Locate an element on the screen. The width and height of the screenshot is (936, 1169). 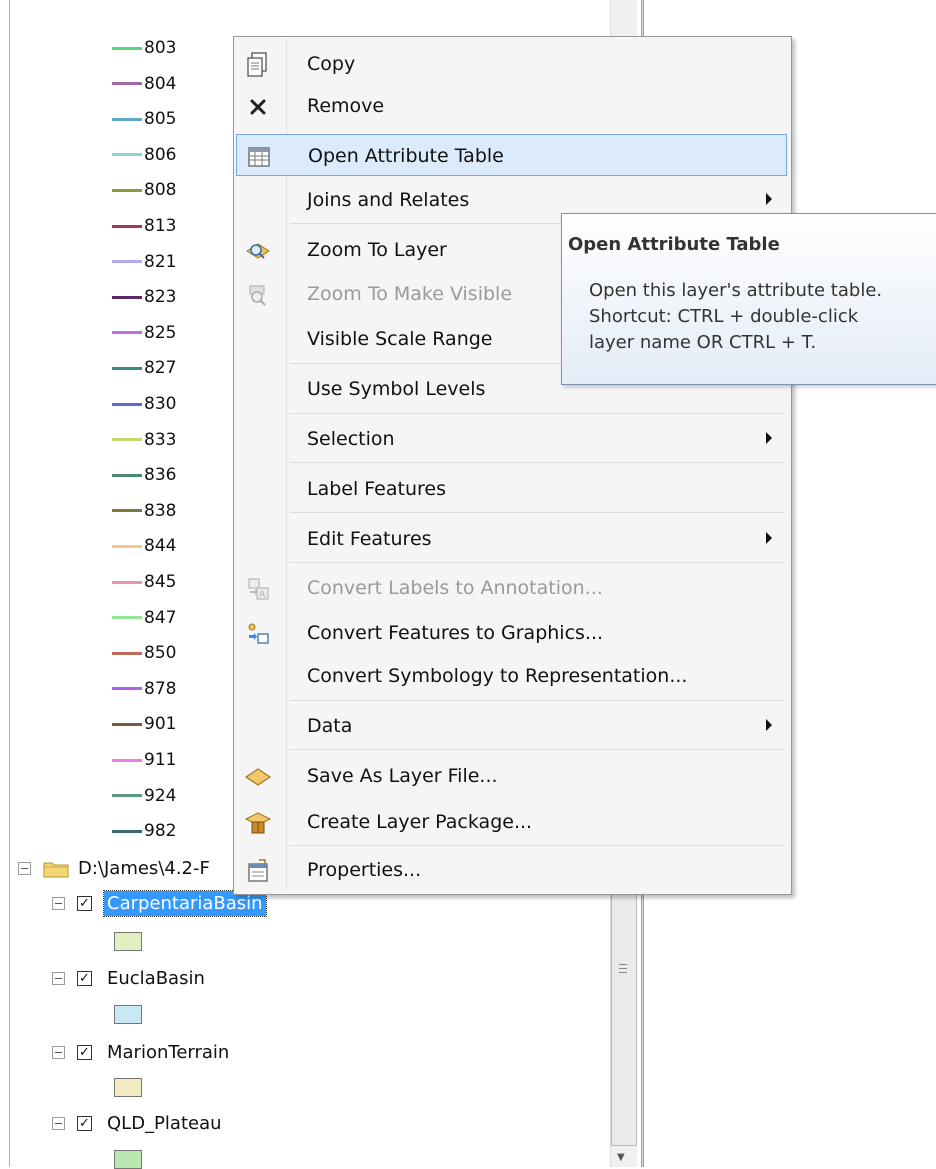
legend-label: 808 is located at coordinates (160, 190).